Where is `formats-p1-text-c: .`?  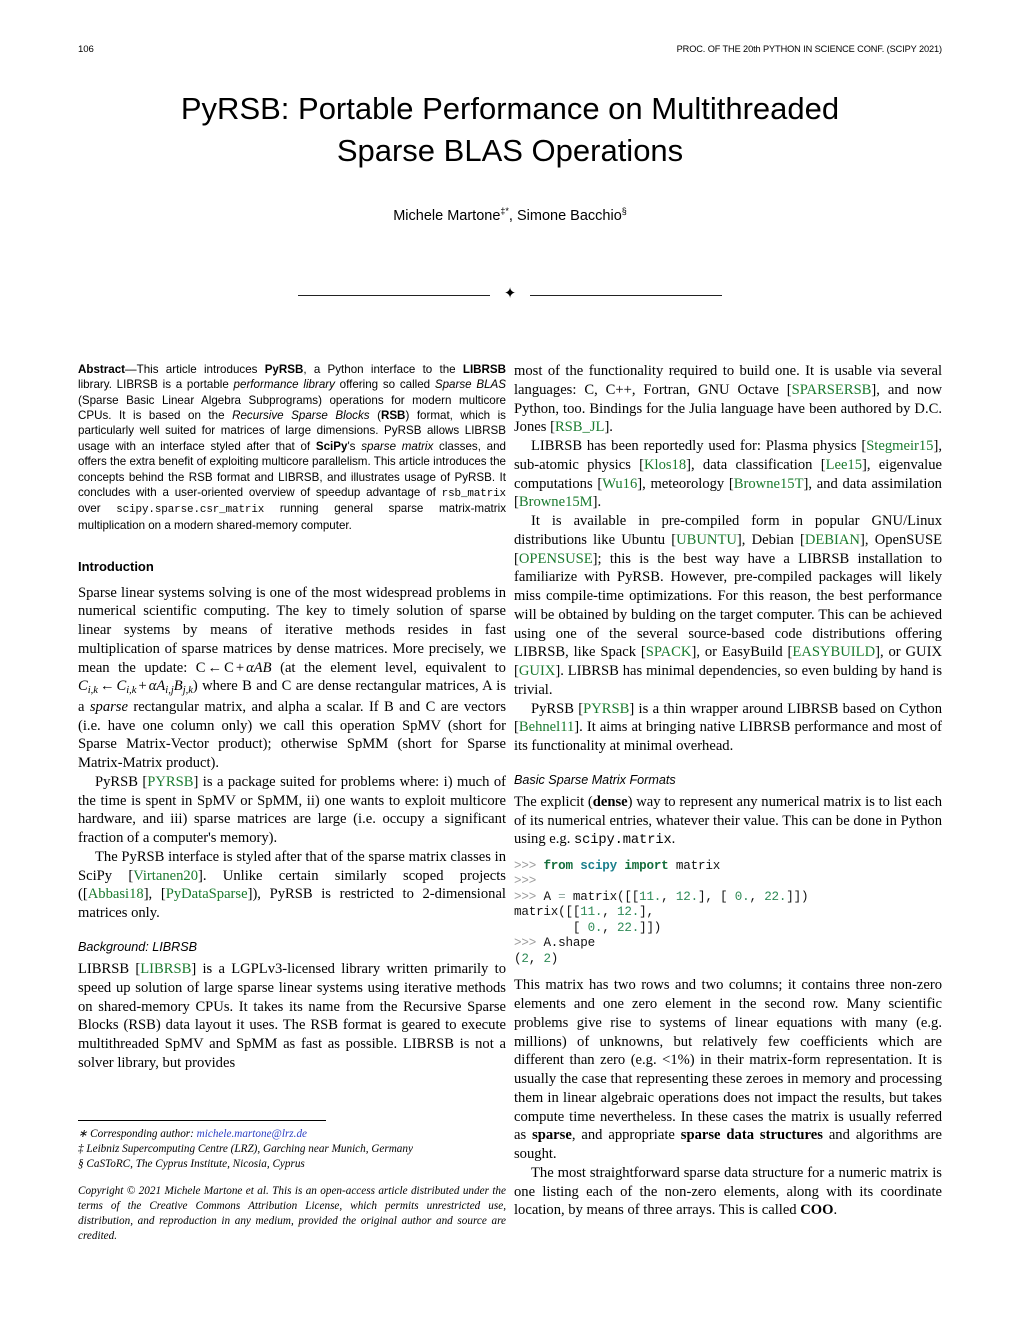
formats-p1-text-c: . is located at coordinates (673, 839).